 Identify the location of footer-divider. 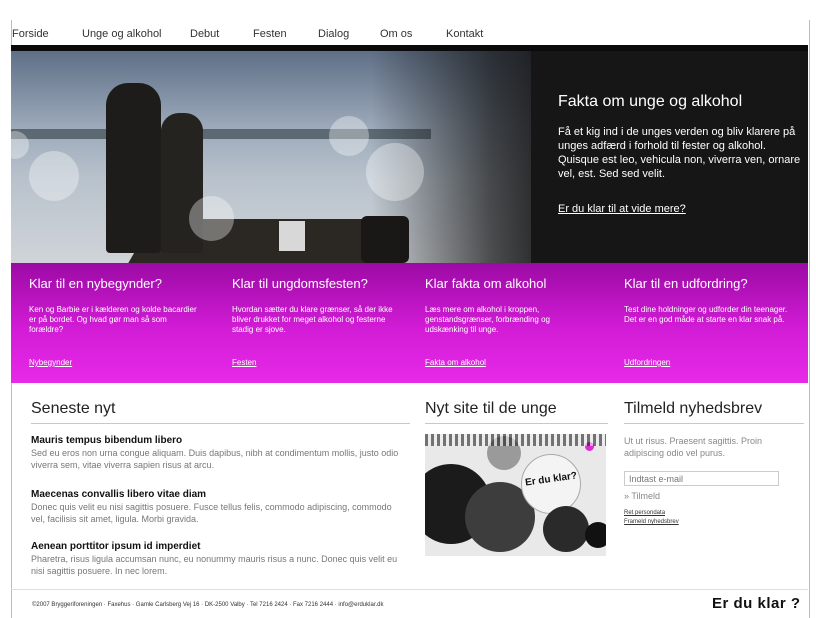
(409, 589).